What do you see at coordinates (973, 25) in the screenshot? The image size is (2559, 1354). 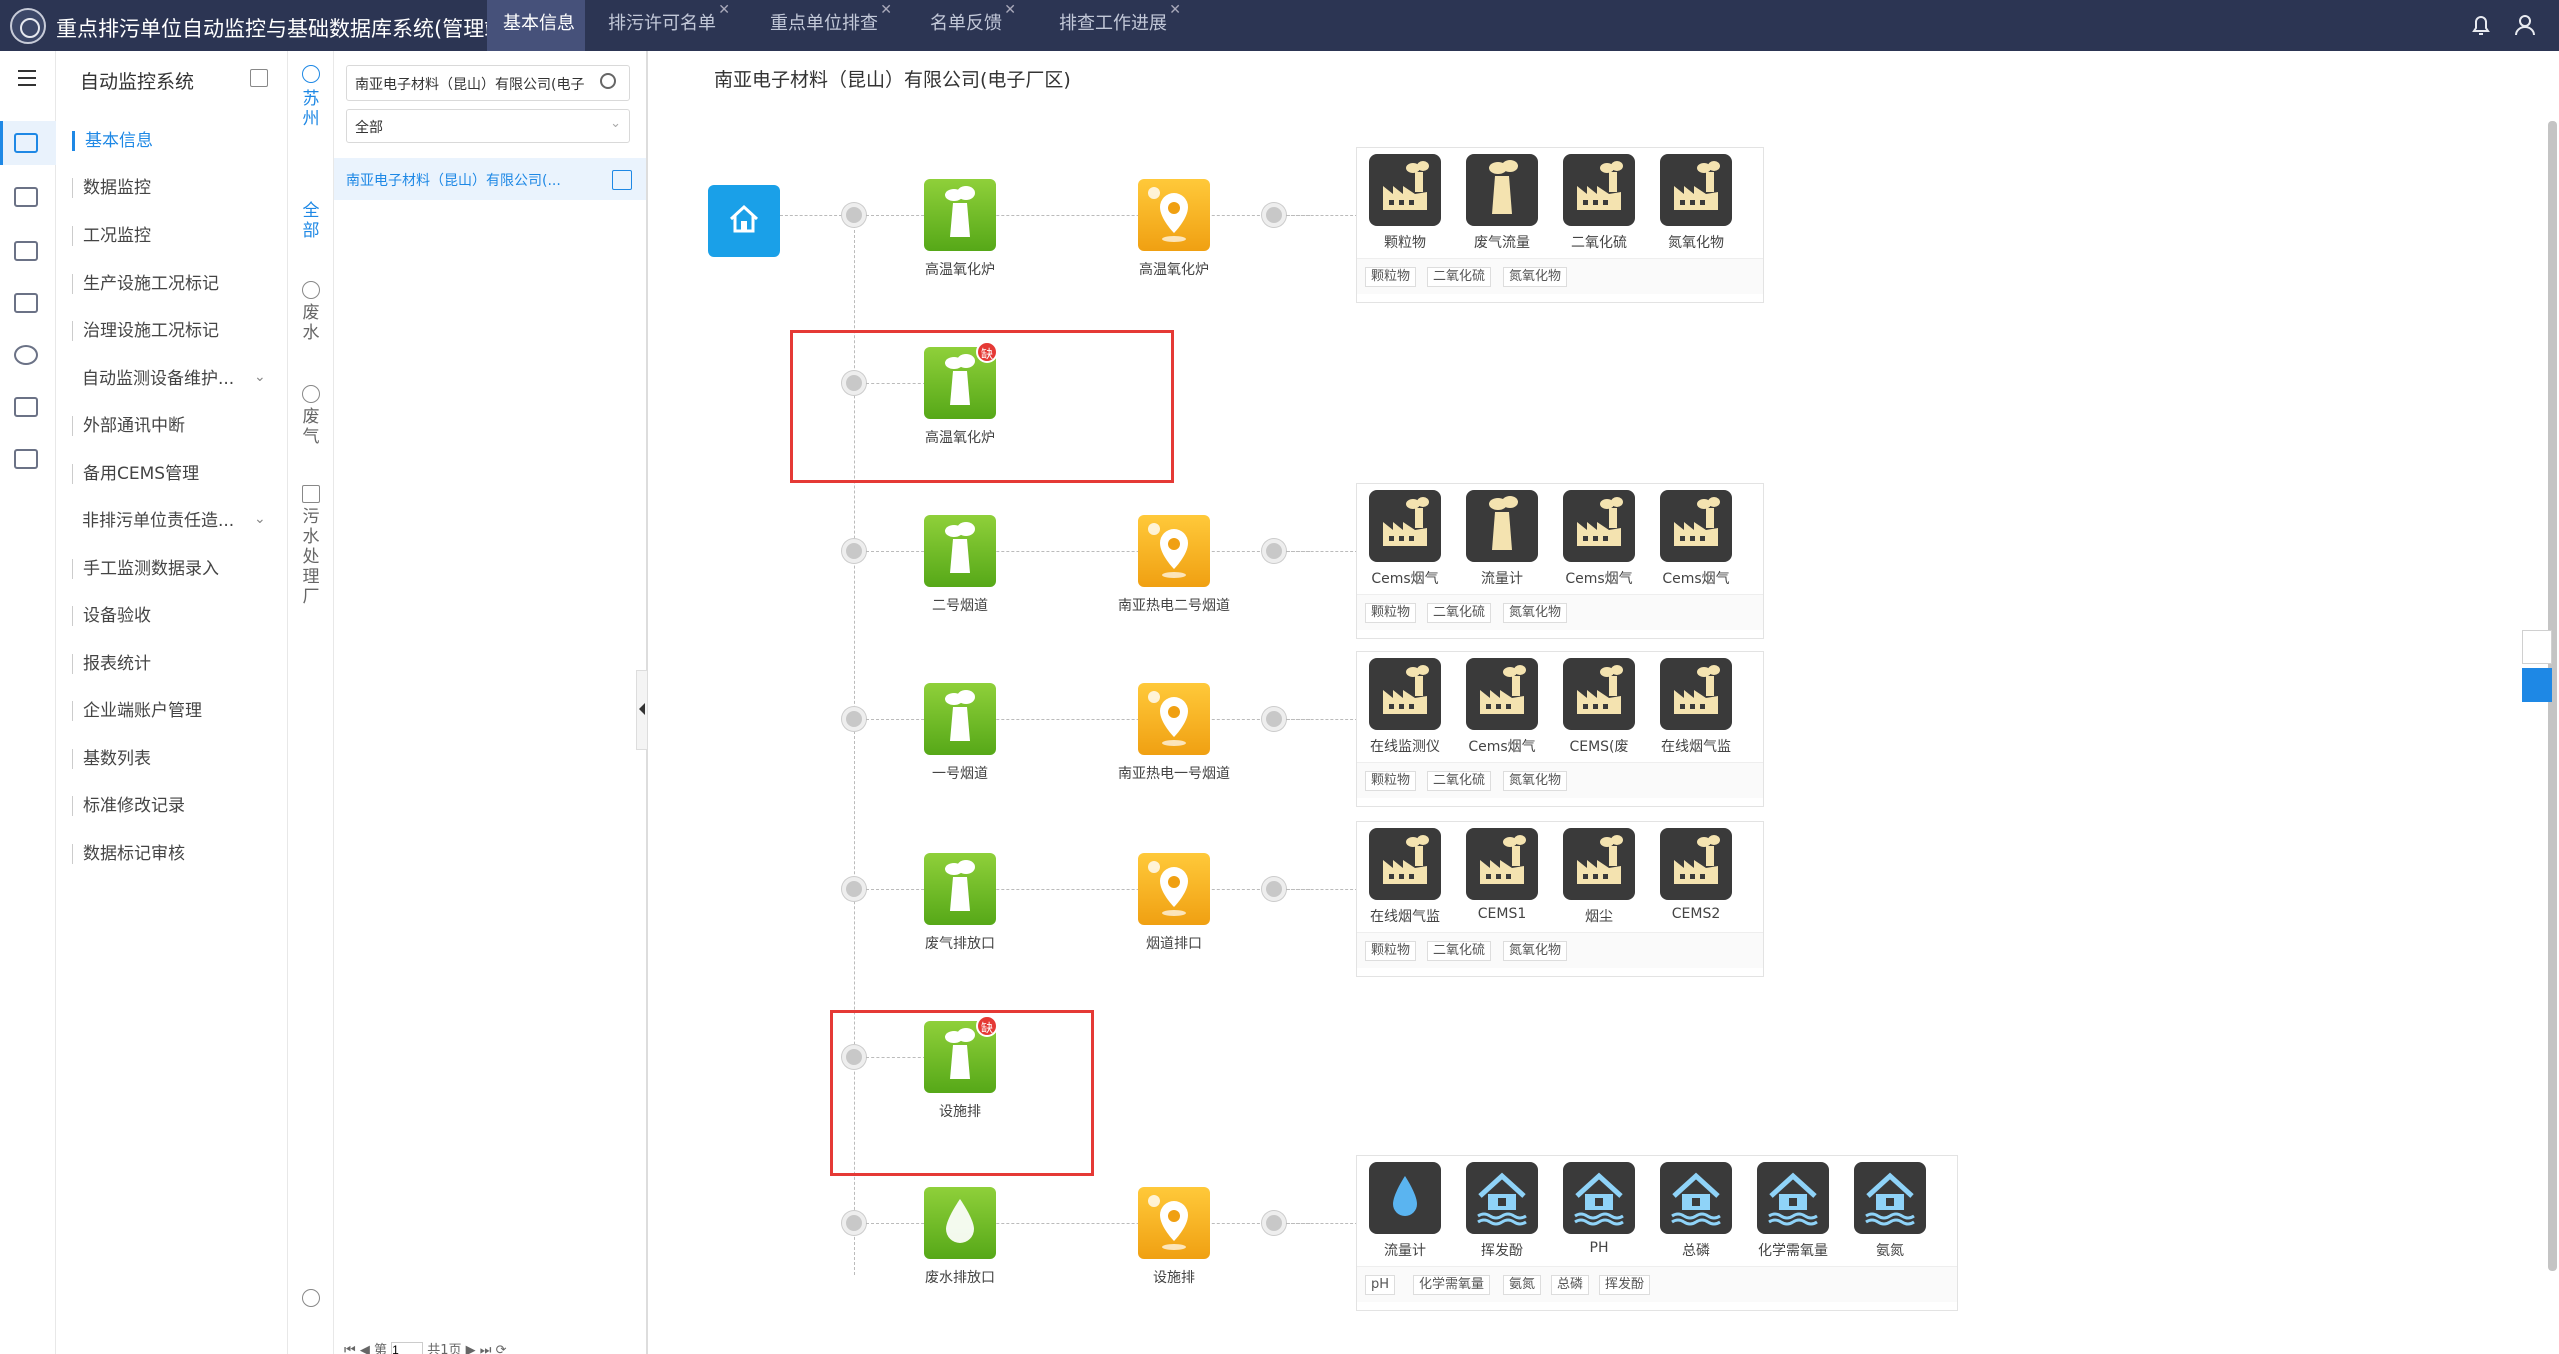 I see `tab-list-feedback: 名单反馈 ✕` at bounding box center [973, 25].